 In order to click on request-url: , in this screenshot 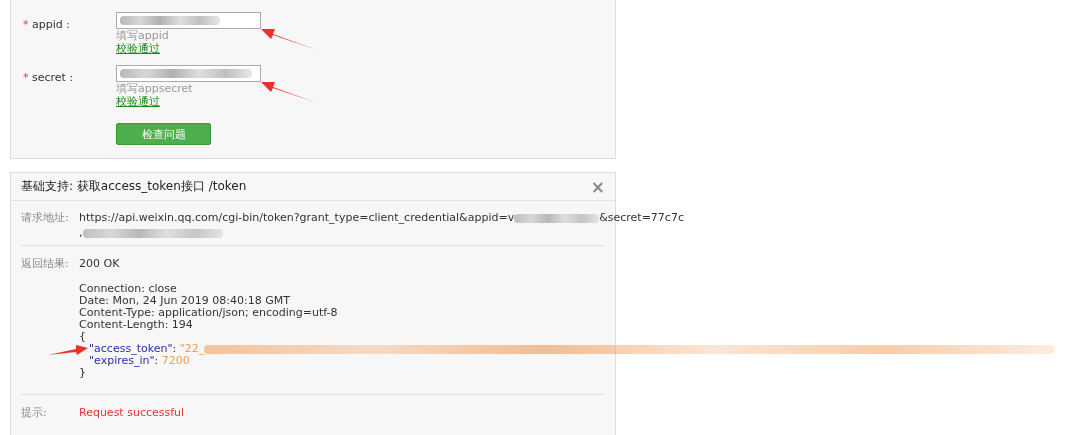, I will do `click(81, 232)`.